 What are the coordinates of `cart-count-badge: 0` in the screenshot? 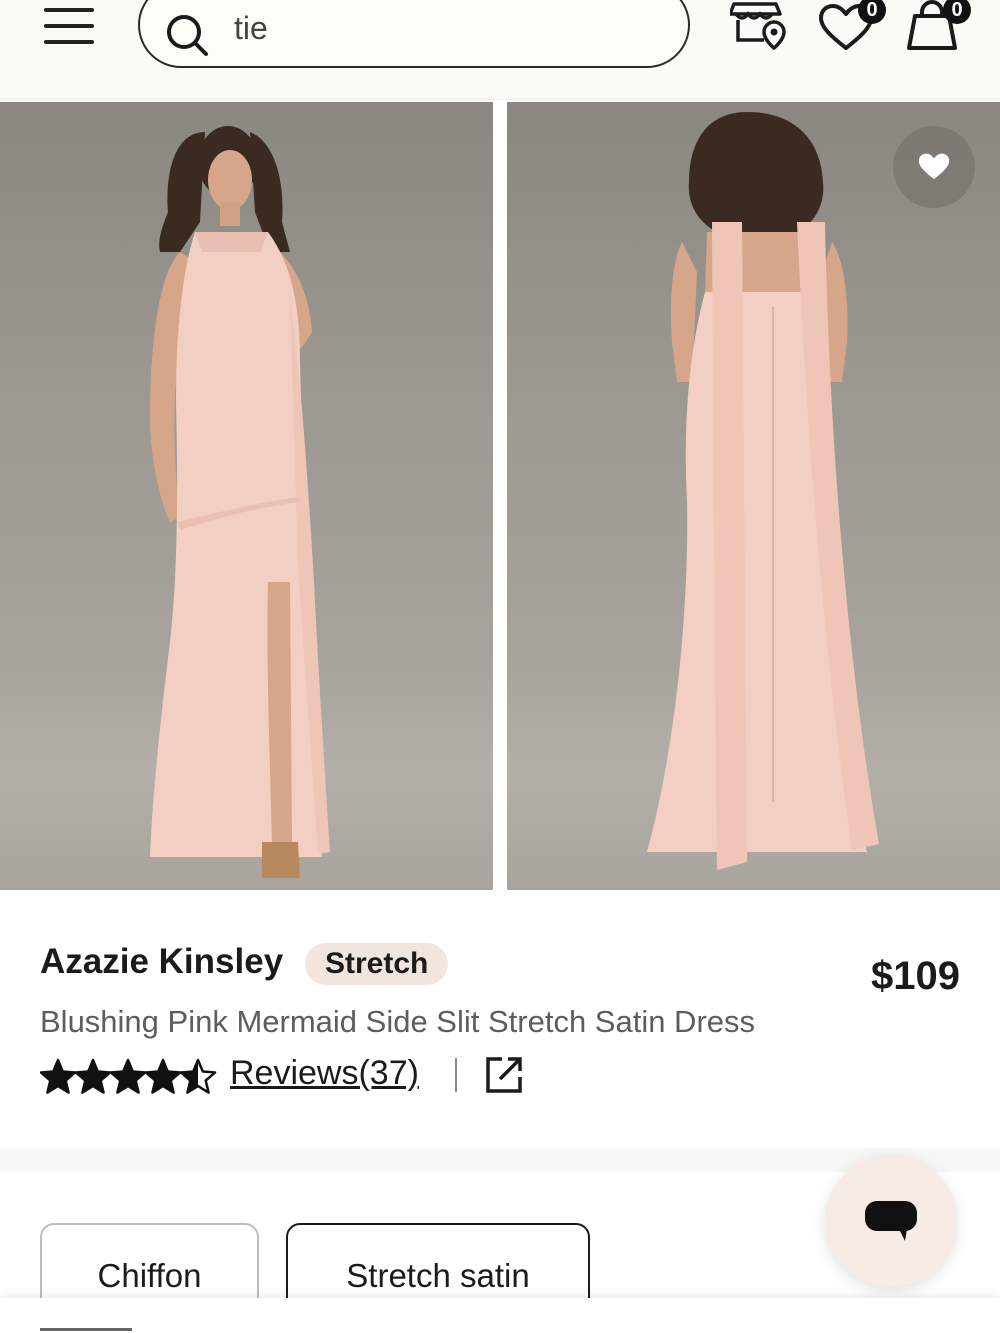 It's located at (957, 12).